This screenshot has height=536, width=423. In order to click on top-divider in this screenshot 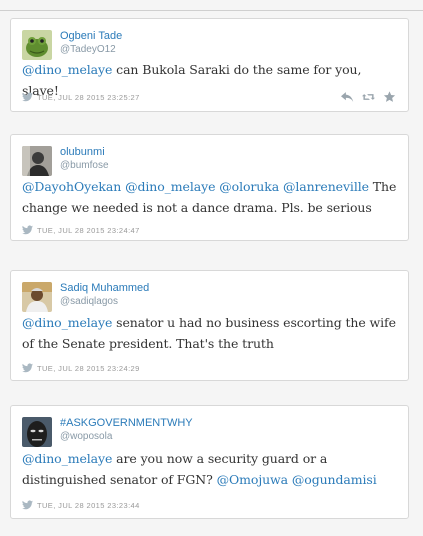, I will do `click(211, 10)`.